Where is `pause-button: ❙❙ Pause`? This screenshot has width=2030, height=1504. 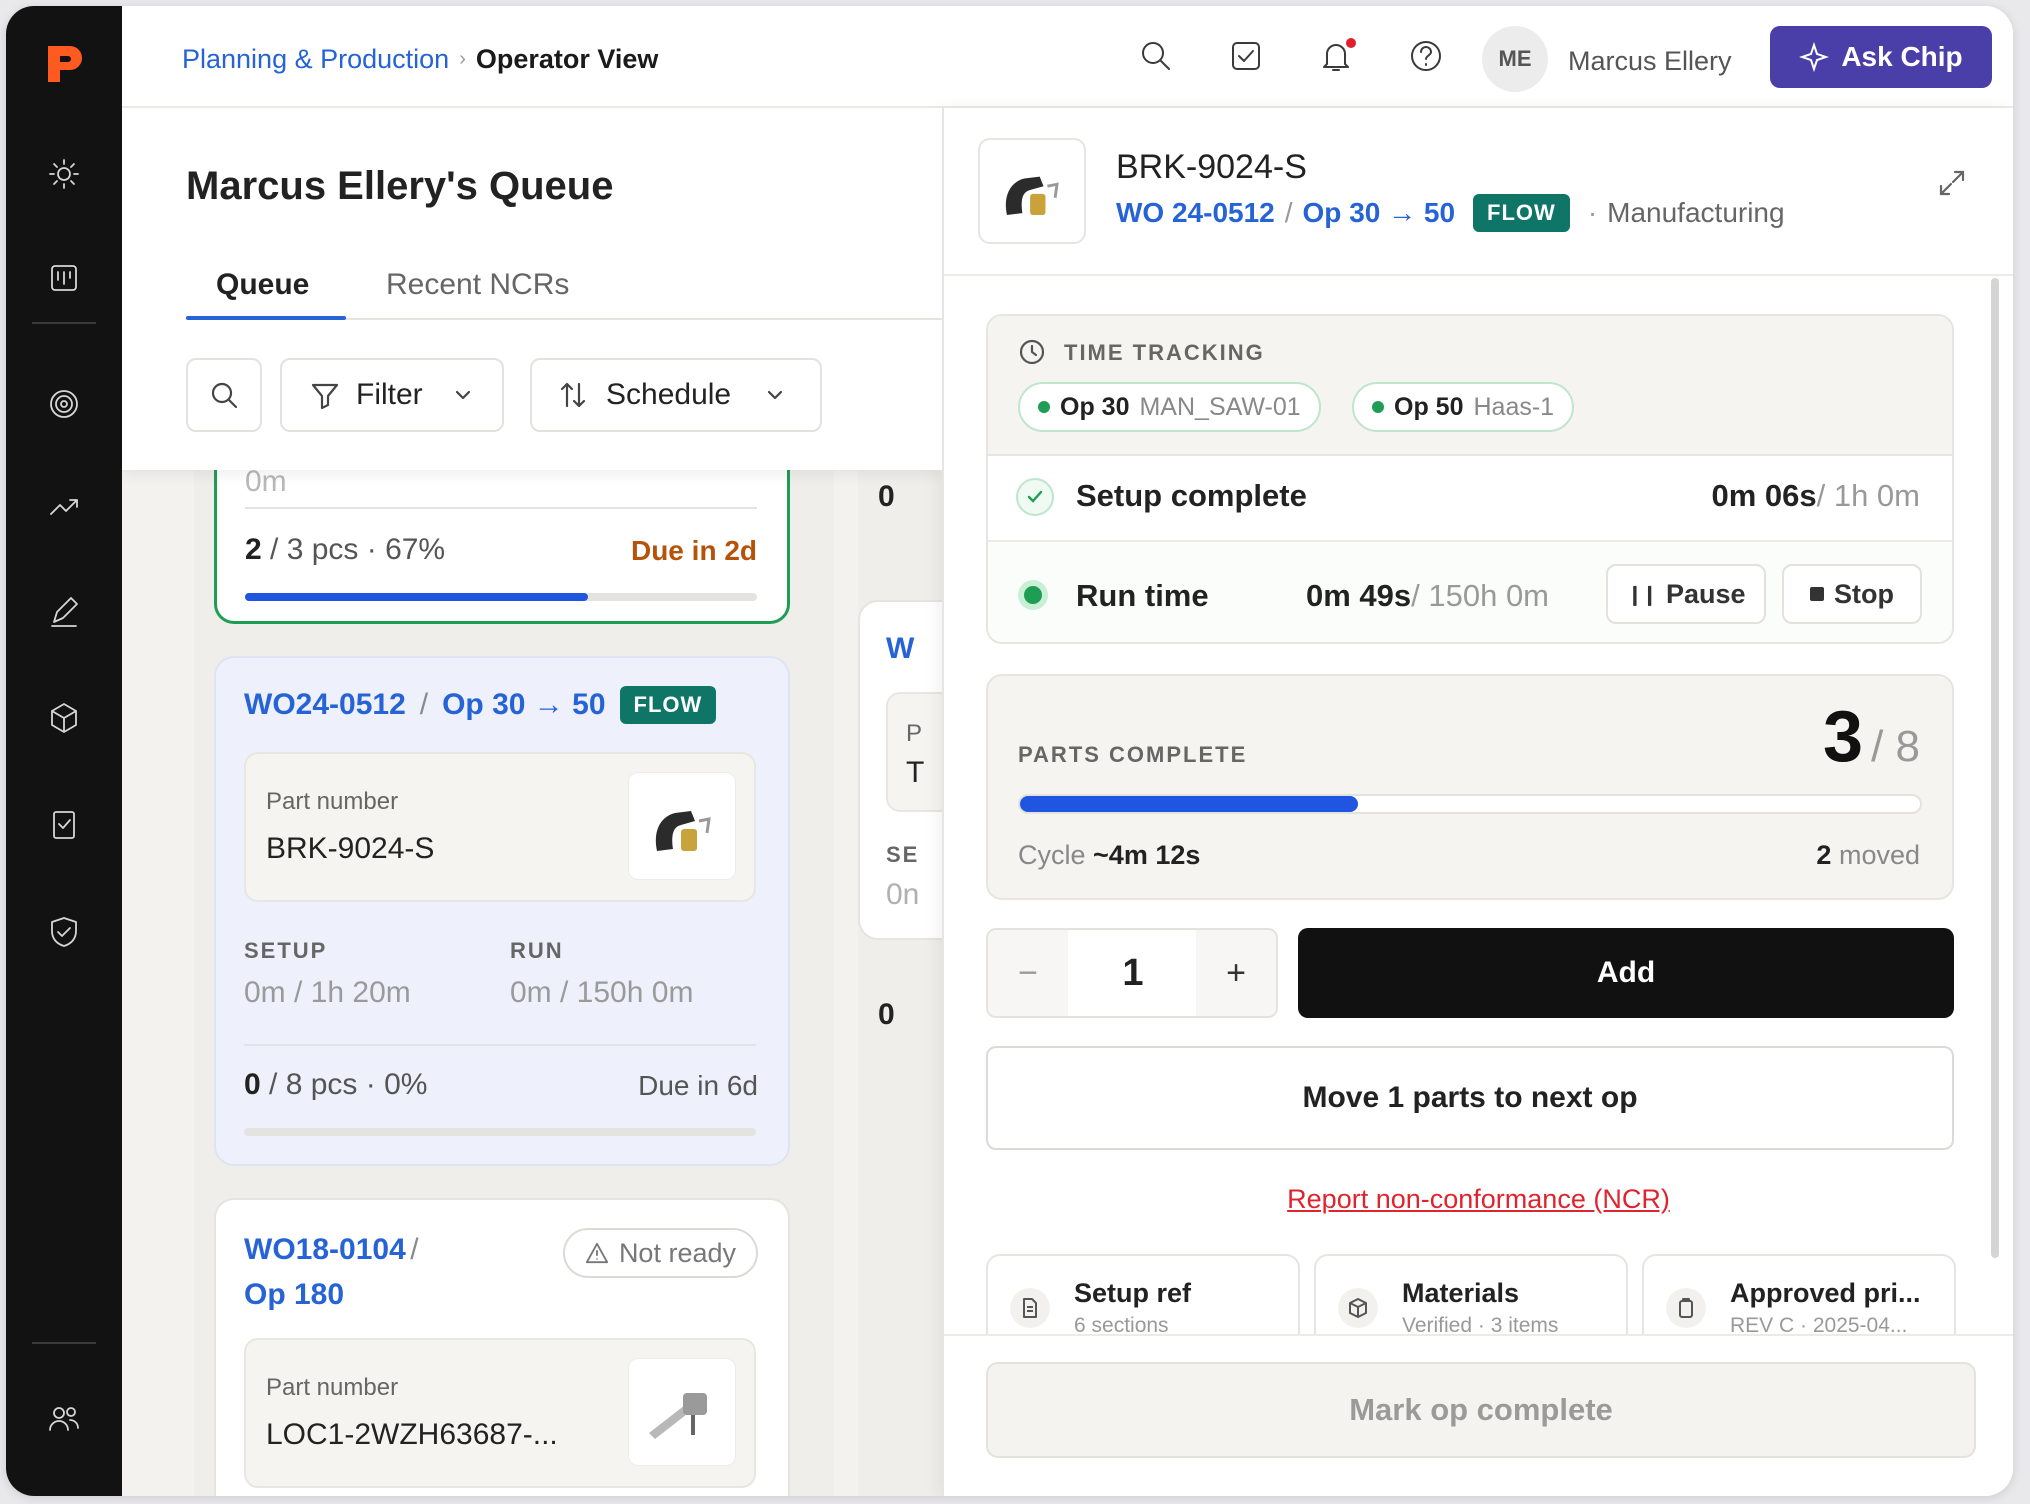
pause-button: ❙❙ Pause is located at coordinates (1686, 594).